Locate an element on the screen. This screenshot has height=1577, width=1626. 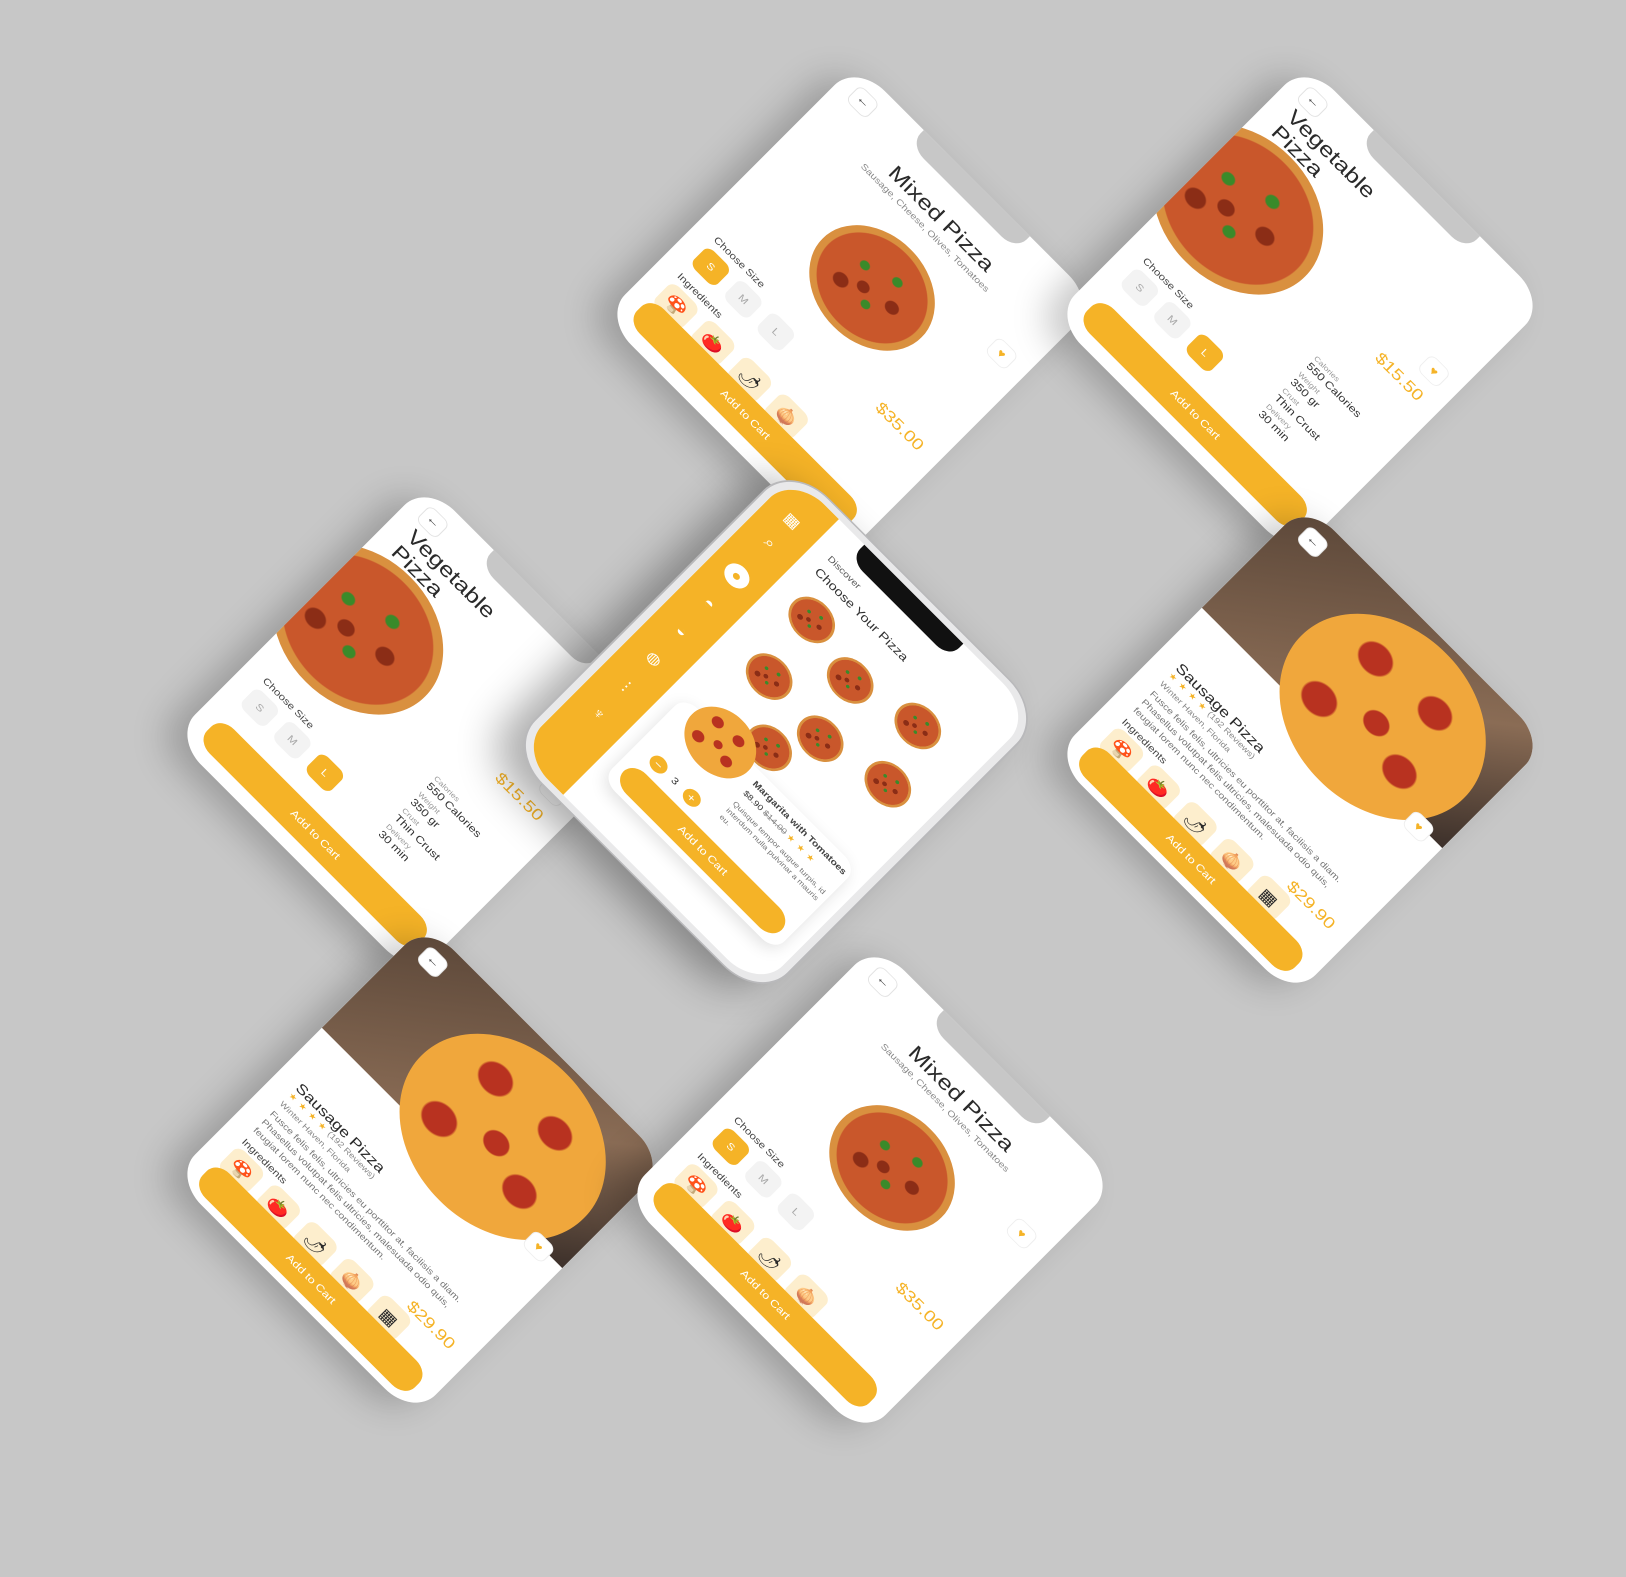
grid-icon: ▦ is located at coordinates (791, 520).